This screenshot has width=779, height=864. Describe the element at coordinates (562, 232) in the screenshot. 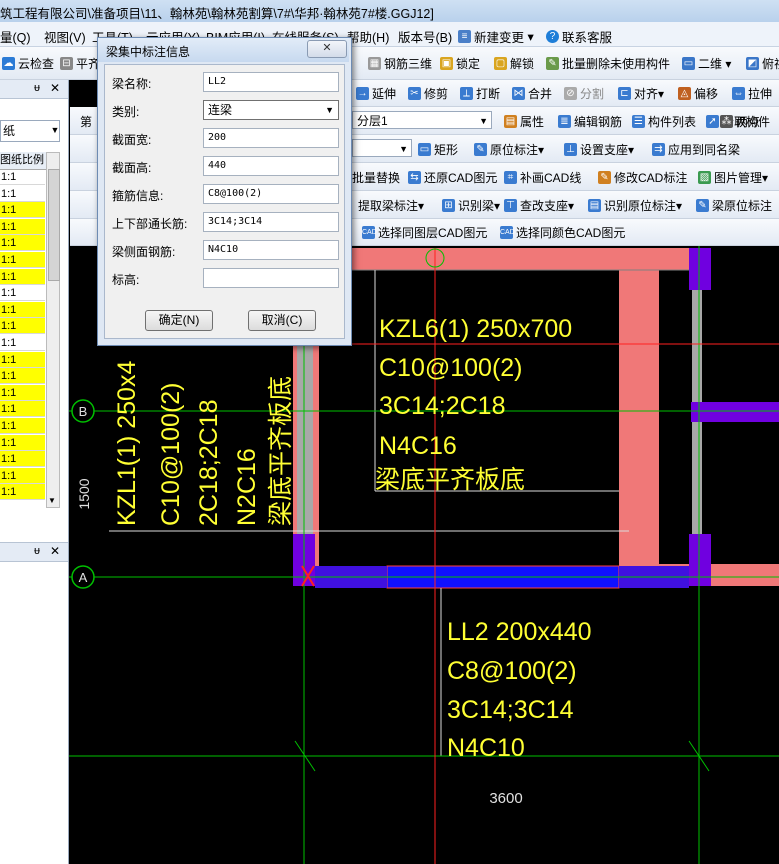

I see `select-same-color-button: CAD 选择同颜色CAD图元` at that location.